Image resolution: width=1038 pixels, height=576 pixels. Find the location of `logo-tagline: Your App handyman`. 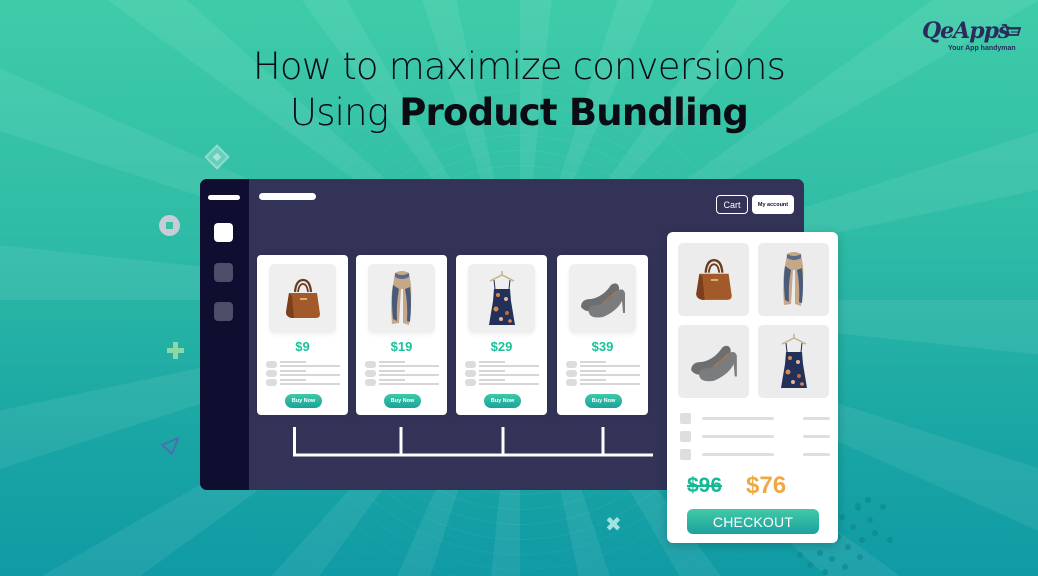

logo-tagline: Your App handyman is located at coordinates (982, 48).